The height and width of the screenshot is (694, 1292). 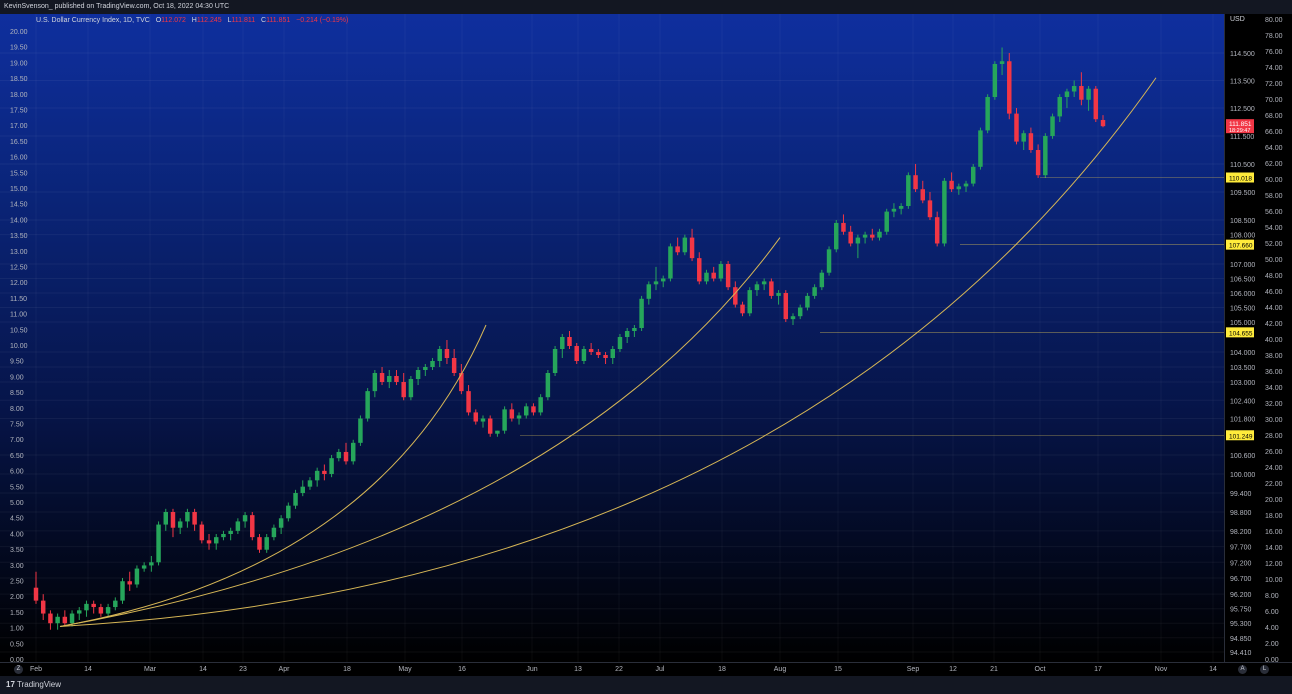 What do you see at coordinates (660, 669) in the screenshot?
I see `time-axis-tick: Jul` at bounding box center [660, 669].